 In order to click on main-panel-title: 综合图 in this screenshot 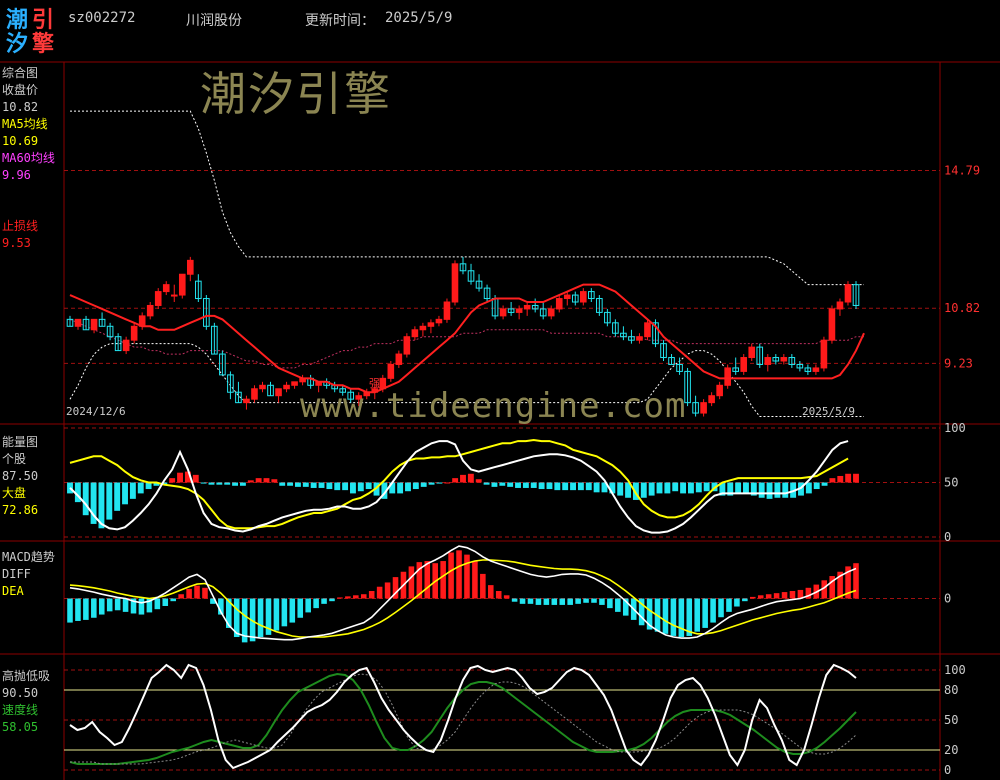, I will do `click(20, 73)`.